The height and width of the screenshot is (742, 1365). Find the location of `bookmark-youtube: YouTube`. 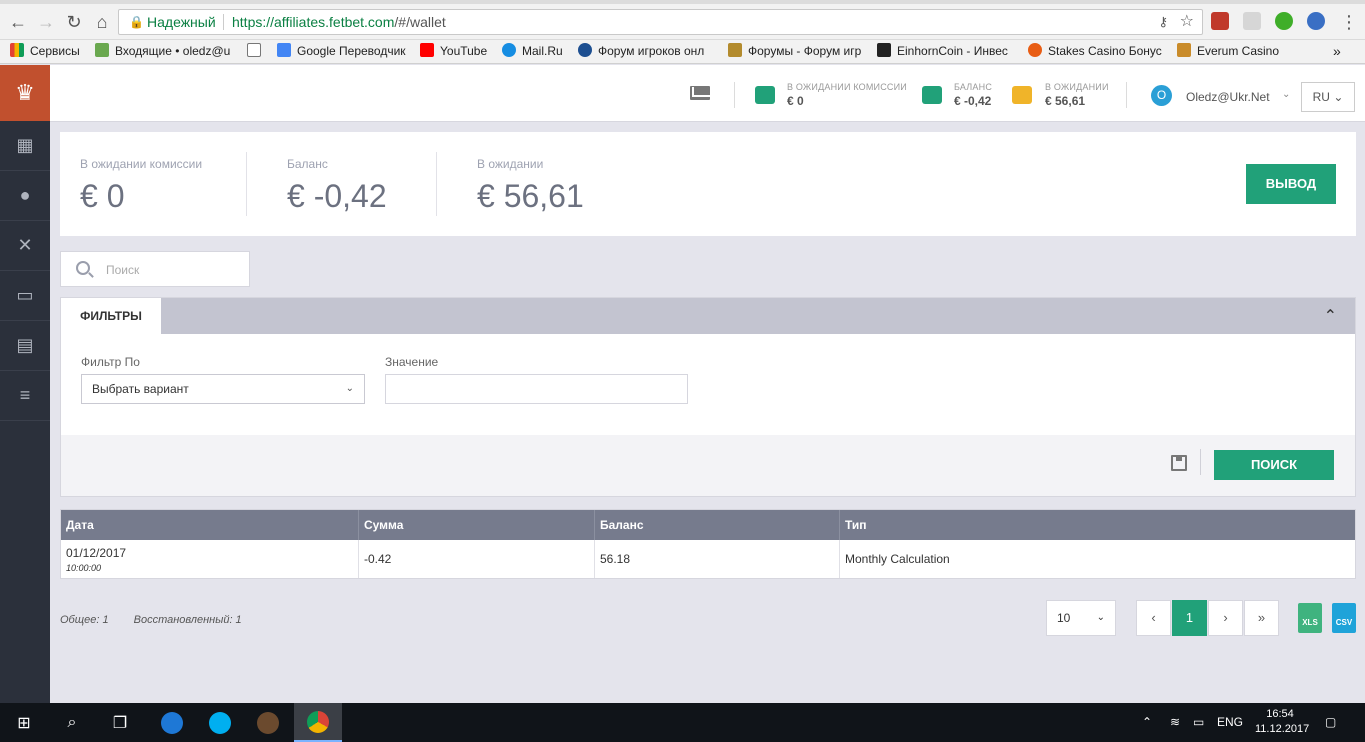

bookmark-youtube: YouTube is located at coordinates (453, 52).